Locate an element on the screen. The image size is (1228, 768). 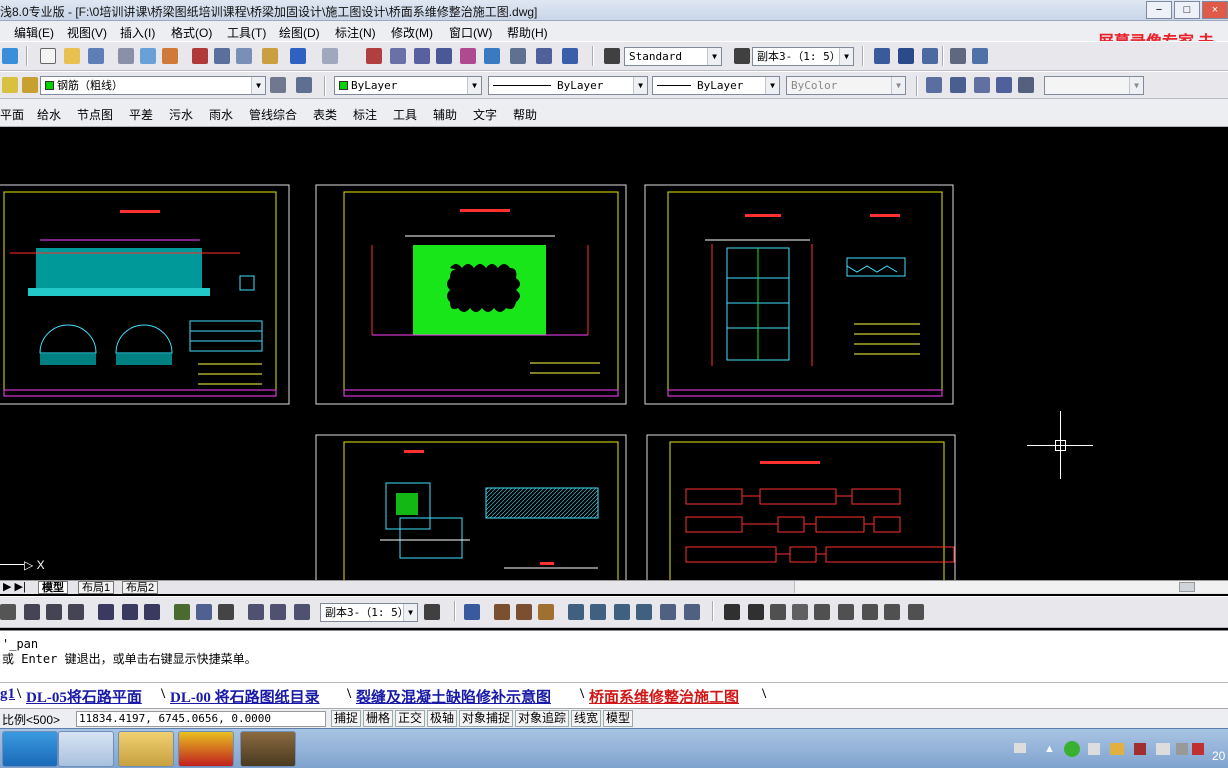
plot-style-icon is located at coordinates (906, 56).